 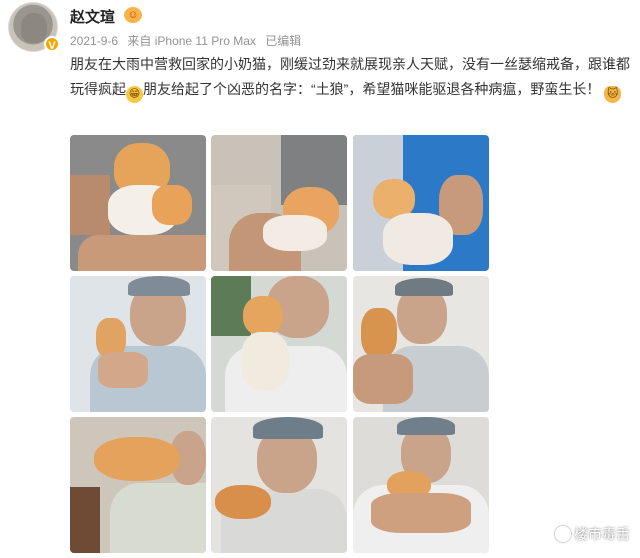 I want to click on photo-man-cap-kitten-chin, so click(x=279, y=485).